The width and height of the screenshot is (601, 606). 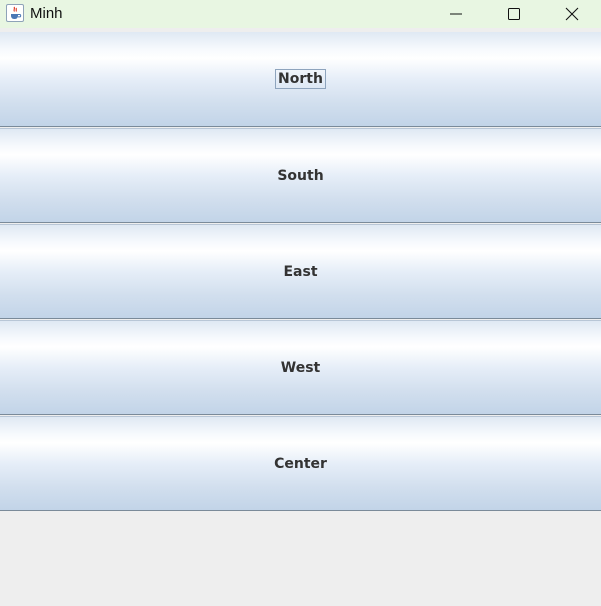 What do you see at coordinates (46, 13) in the screenshot?
I see `window-title: Minh` at bounding box center [46, 13].